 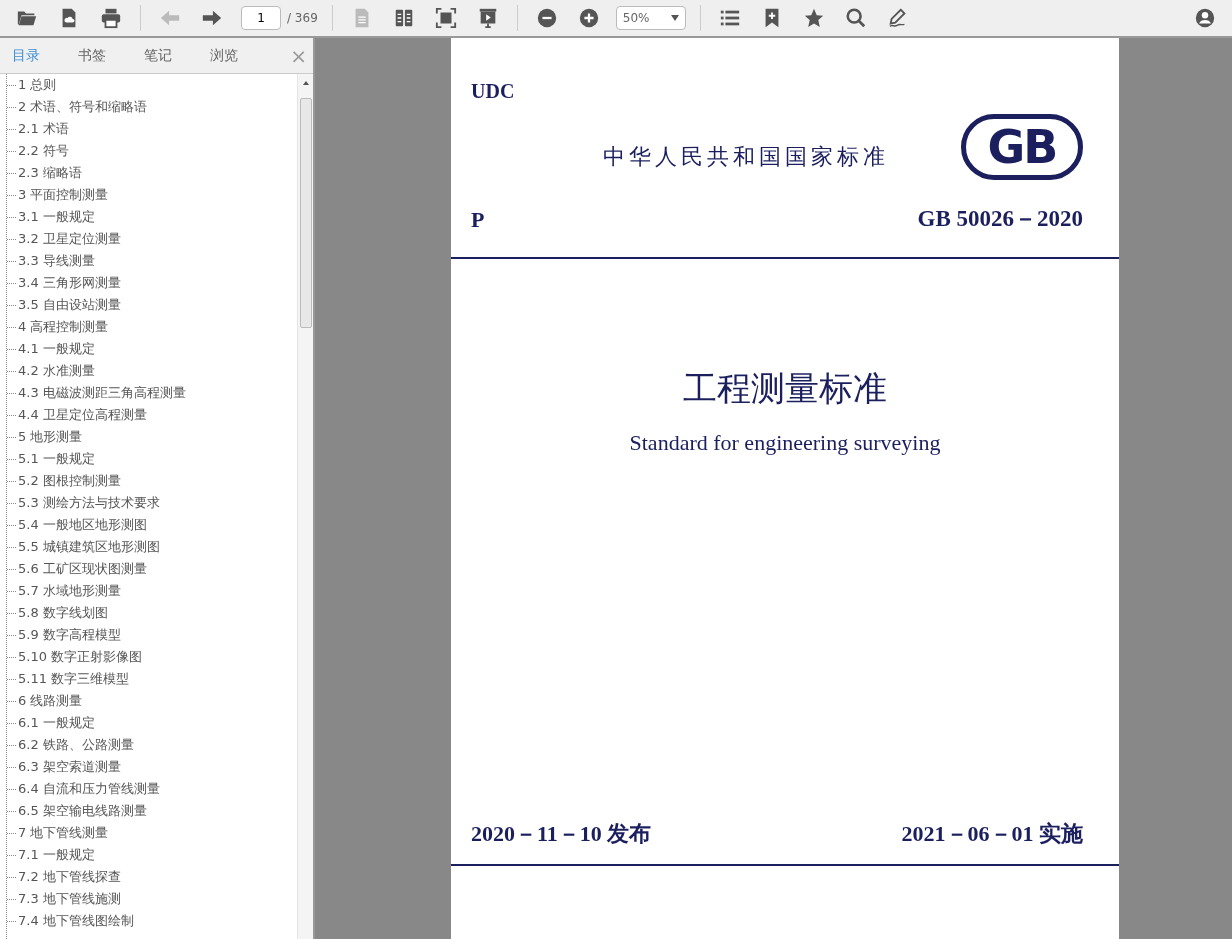 What do you see at coordinates (69, 899) in the screenshot?
I see `toc-item: 7.3 地下管线施测` at bounding box center [69, 899].